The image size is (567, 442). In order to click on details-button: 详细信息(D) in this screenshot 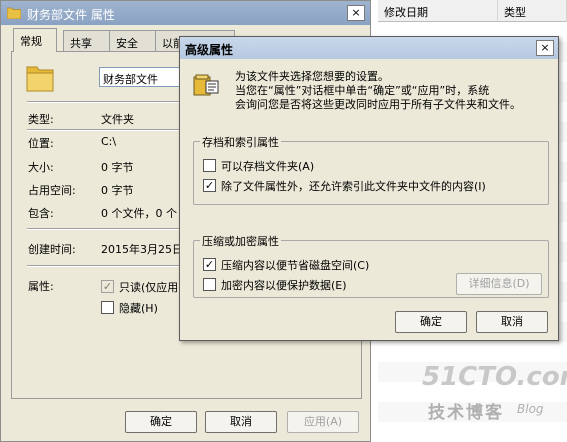, I will do `click(499, 284)`.